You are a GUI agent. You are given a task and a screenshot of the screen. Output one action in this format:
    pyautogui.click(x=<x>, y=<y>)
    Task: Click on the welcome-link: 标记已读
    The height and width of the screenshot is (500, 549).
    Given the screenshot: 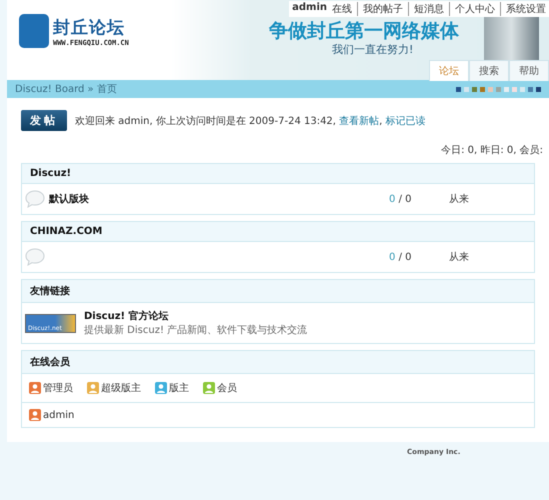 What is the action you would take?
    pyautogui.click(x=406, y=121)
    